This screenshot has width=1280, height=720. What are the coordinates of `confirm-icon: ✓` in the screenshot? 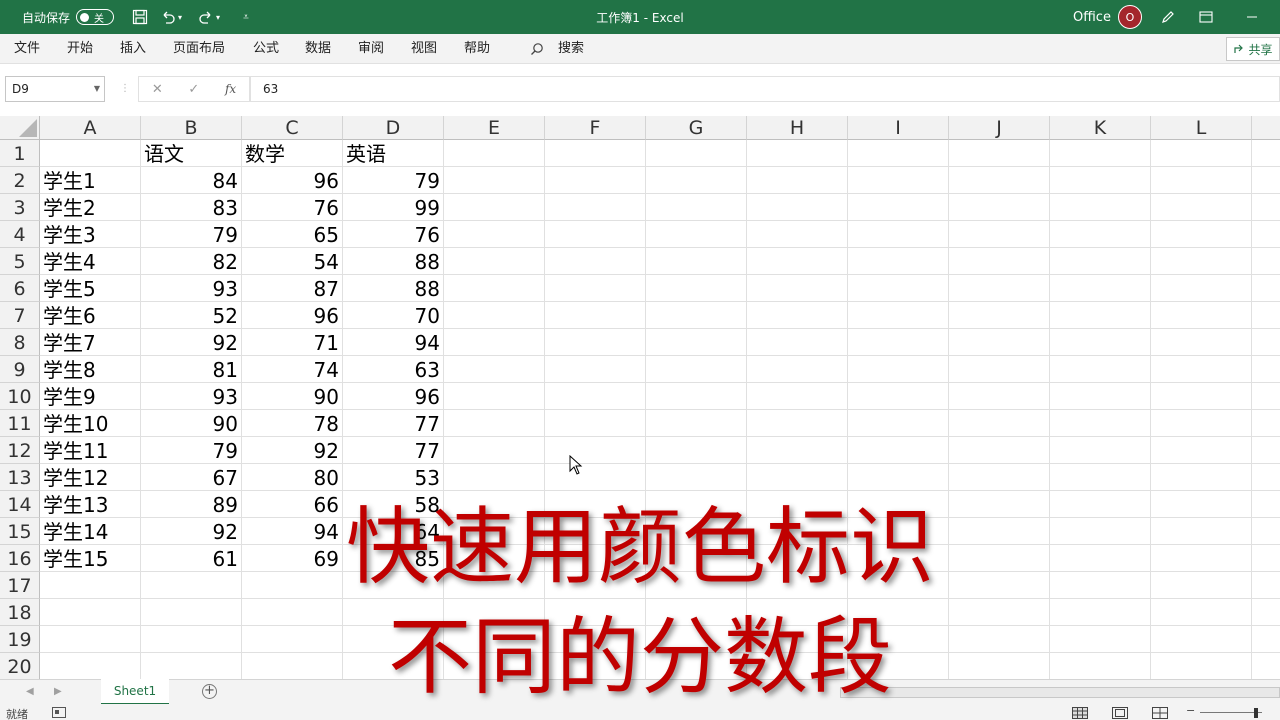 It's located at (193, 89).